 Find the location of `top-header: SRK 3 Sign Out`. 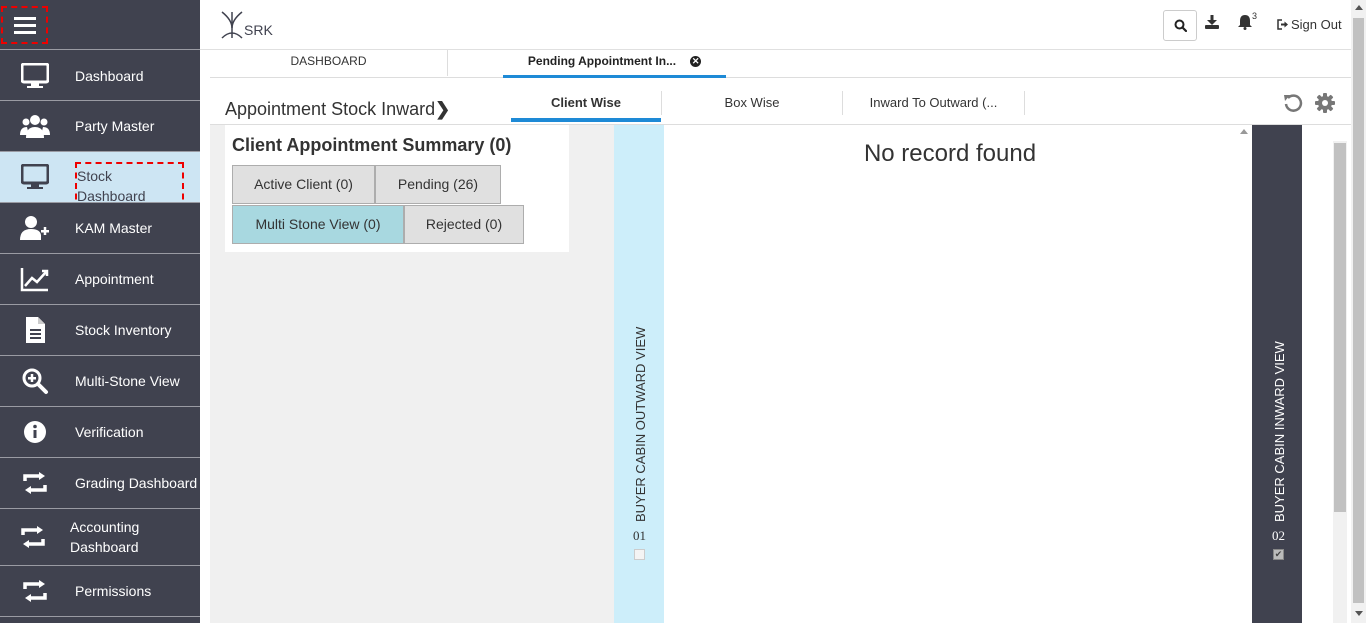

top-header: SRK 3 Sign Out is located at coordinates (775, 25).